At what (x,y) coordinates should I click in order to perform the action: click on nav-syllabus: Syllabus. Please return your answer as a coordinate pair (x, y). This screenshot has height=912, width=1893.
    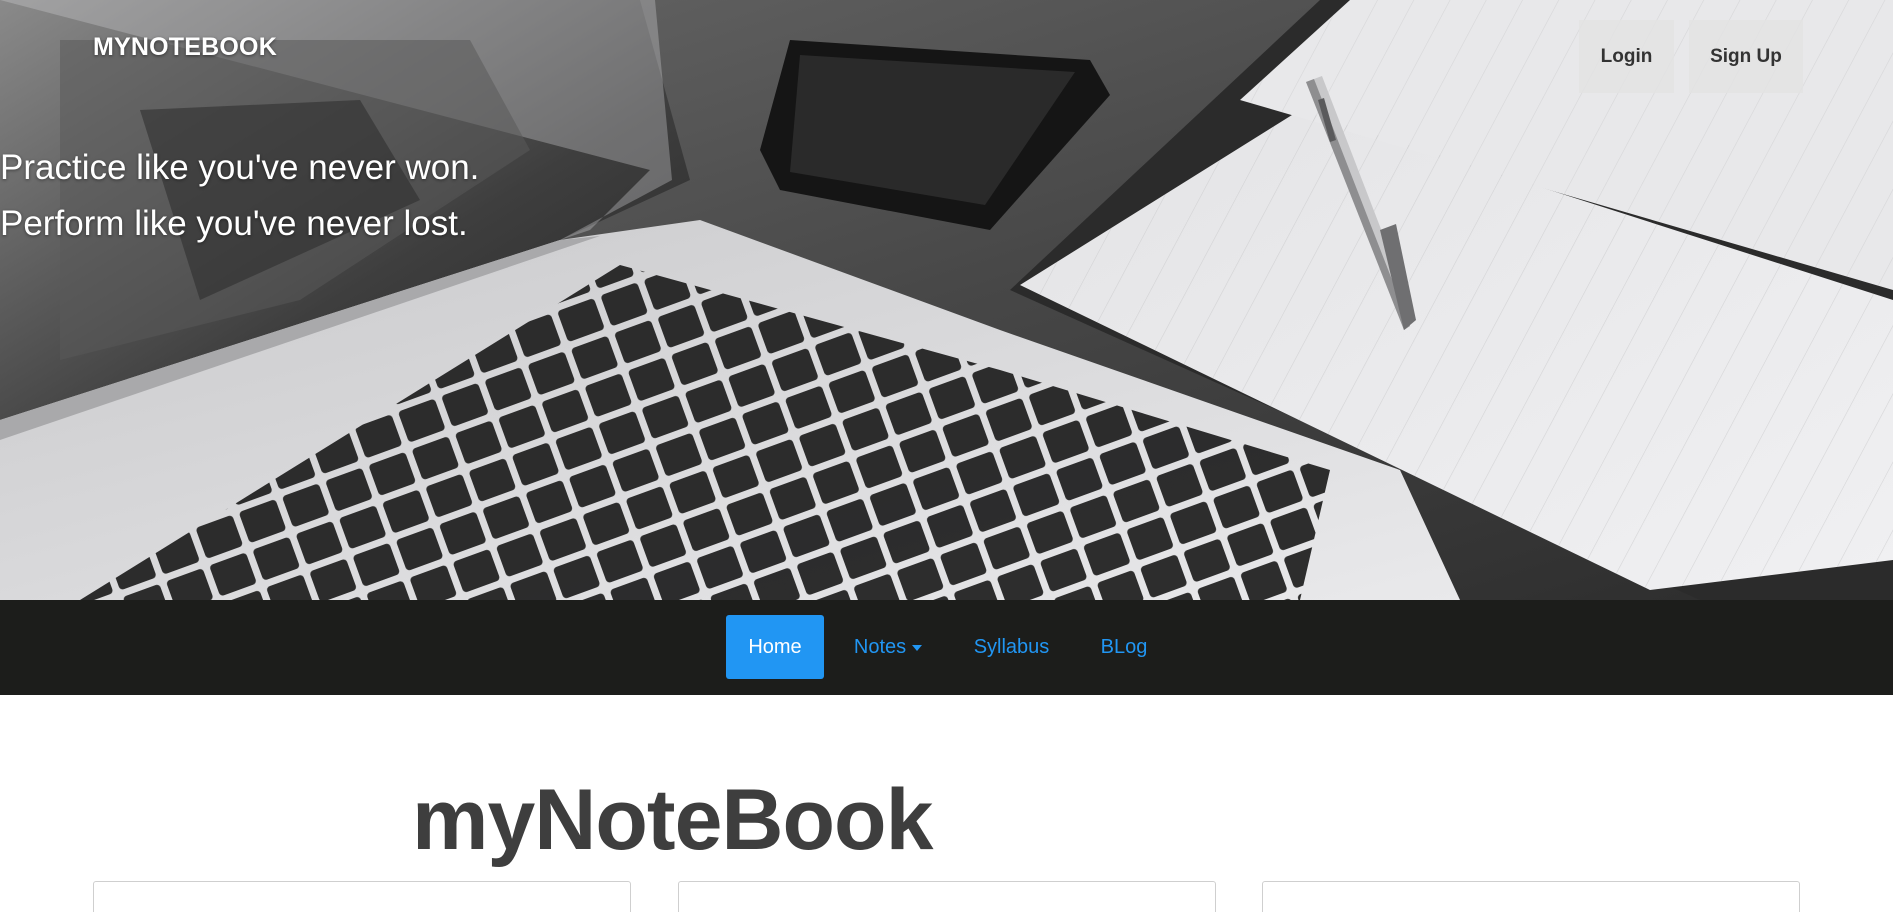
    Looking at the image, I should click on (1011, 647).